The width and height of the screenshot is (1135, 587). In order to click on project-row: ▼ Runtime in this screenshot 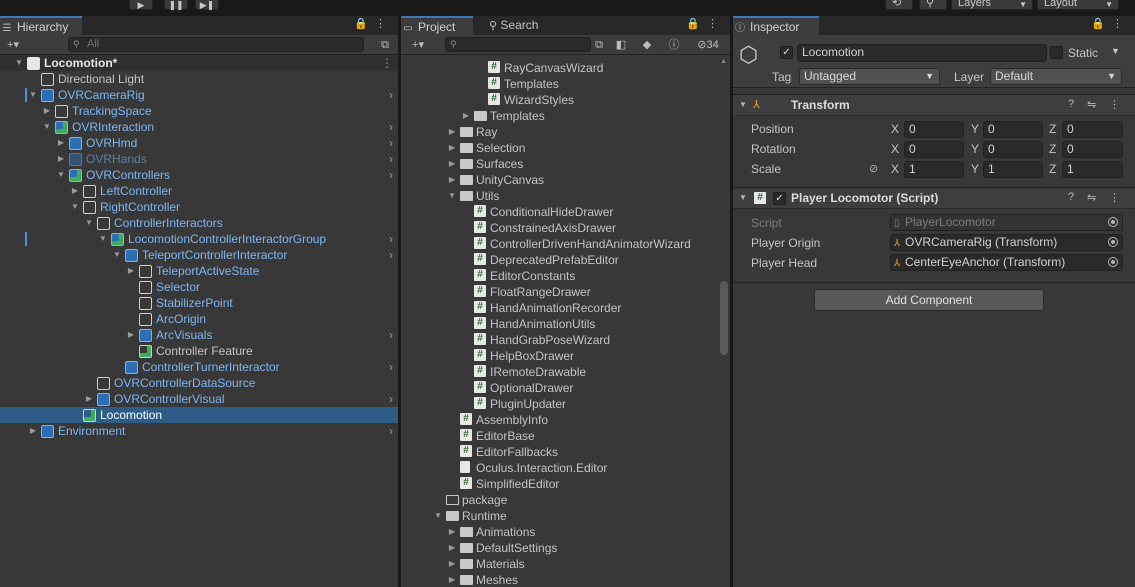, I will do `click(559, 516)`.